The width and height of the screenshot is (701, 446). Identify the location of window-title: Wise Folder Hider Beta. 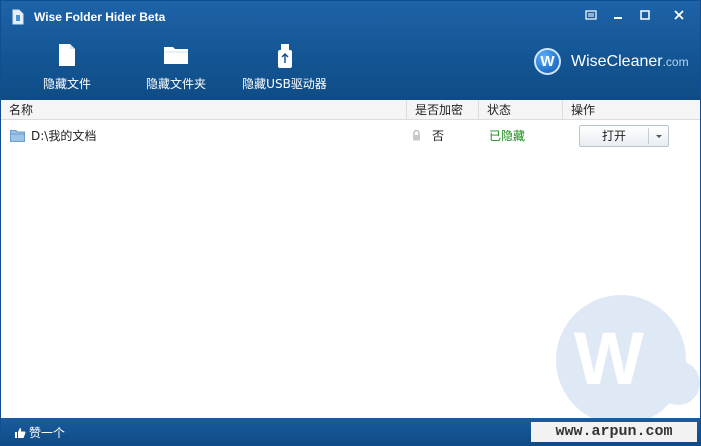
(100, 17).